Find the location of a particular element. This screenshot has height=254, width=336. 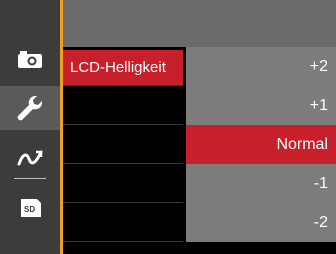

svg-text: SD is located at coordinates (29, 209).